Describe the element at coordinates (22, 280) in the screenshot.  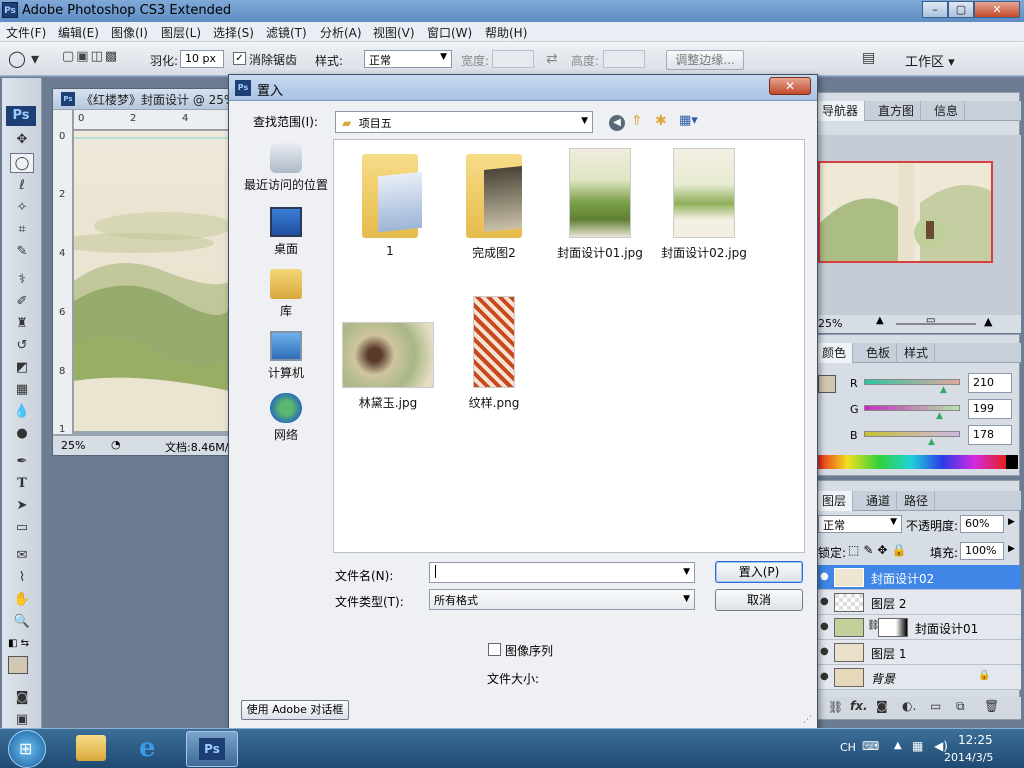
I see `healing-brush-icon: ⚕` at that location.